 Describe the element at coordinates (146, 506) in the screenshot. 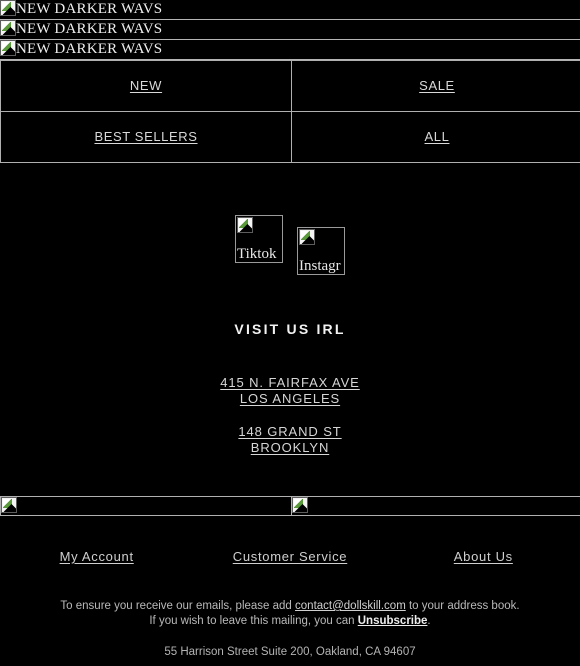

I see `lower-image-cell-left` at that location.